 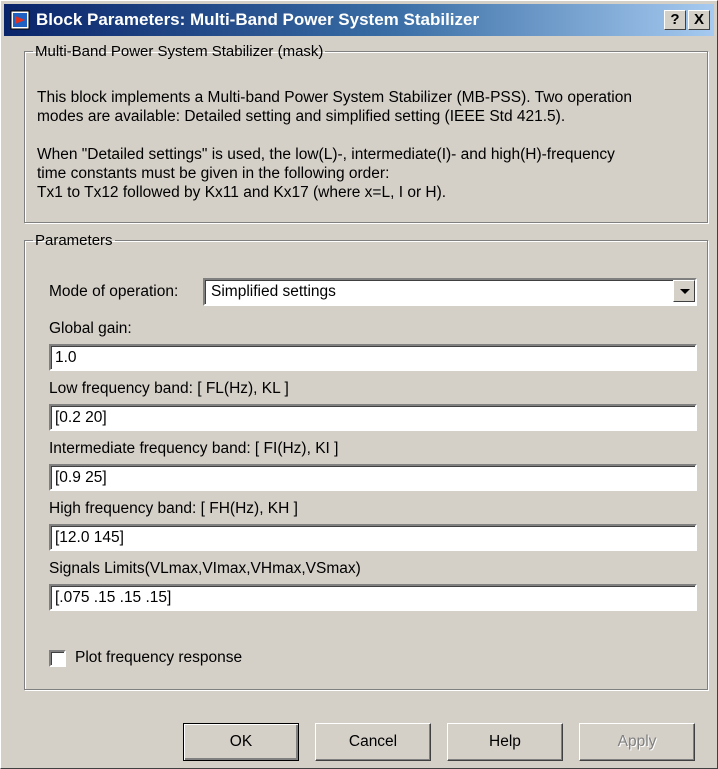 I want to click on parameters-legend: Parameters, so click(x=74, y=240).